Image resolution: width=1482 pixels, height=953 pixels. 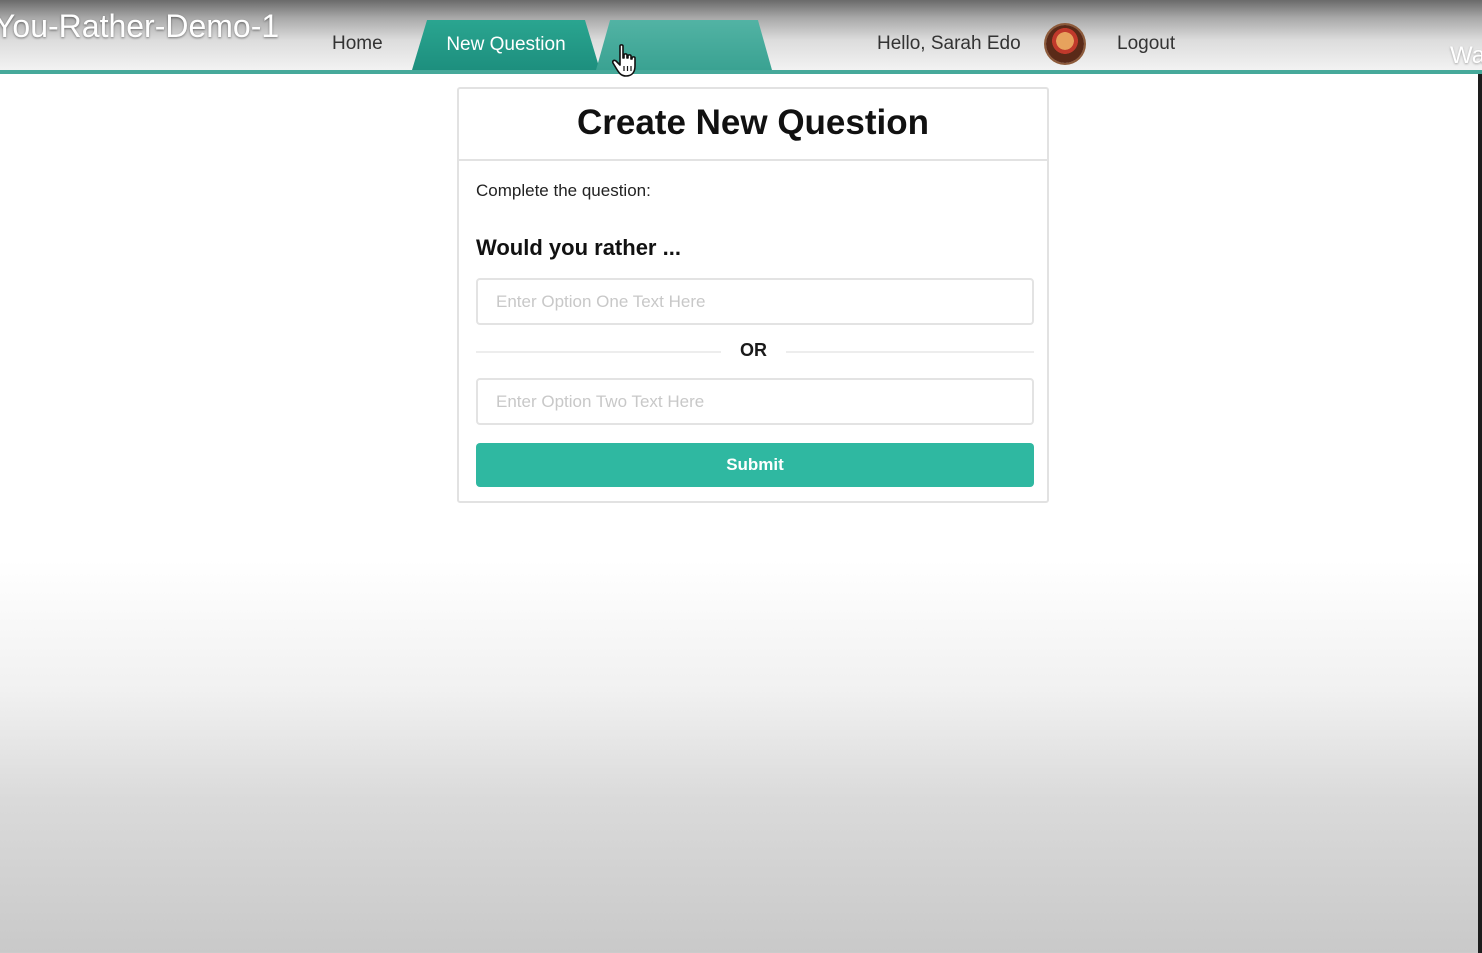 I want to click on tab-new-question-label: New Question, so click(x=506, y=44).